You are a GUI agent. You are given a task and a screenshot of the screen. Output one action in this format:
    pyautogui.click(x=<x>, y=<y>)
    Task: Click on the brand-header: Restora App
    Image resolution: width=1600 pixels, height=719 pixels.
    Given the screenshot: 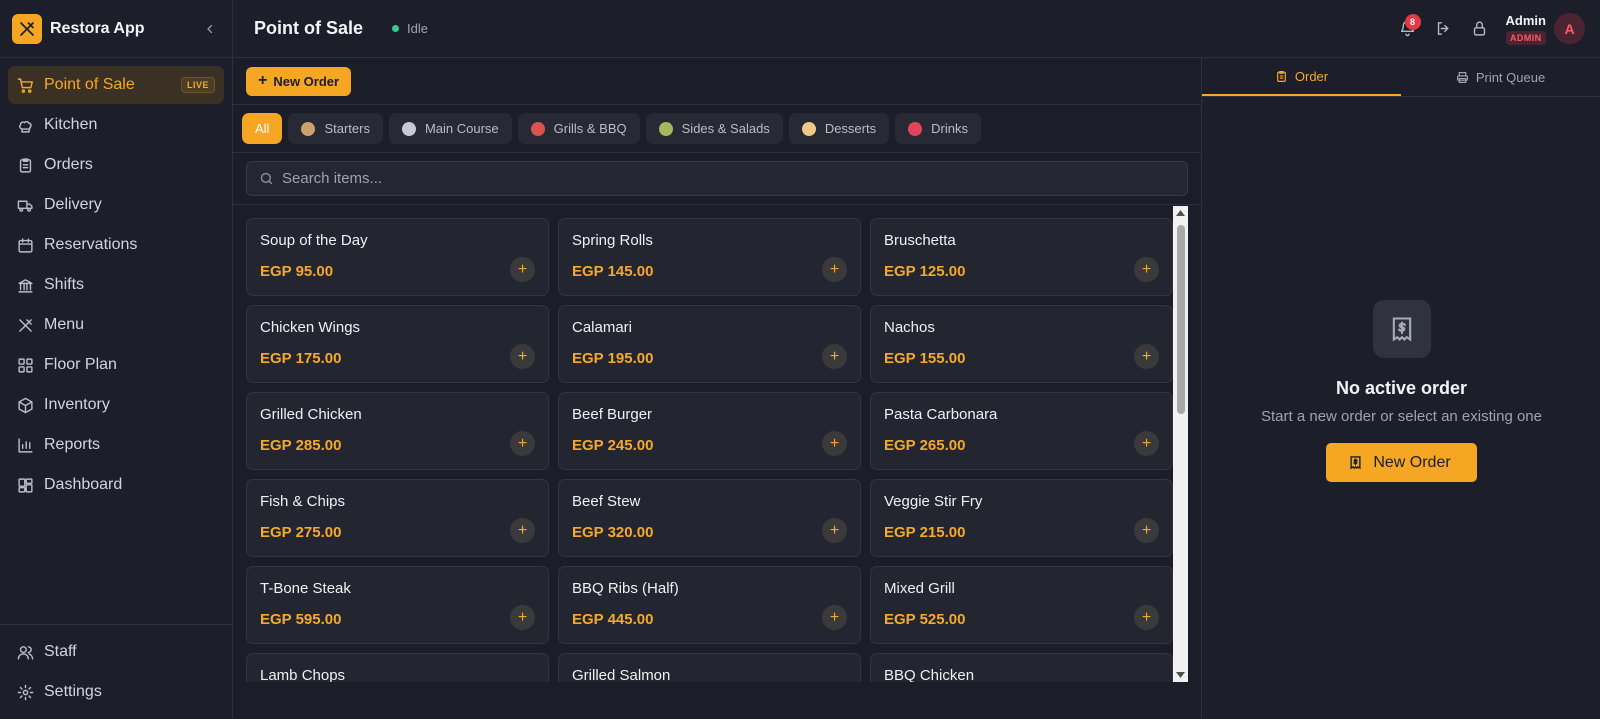 What is the action you would take?
    pyautogui.click(x=116, y=29)
    